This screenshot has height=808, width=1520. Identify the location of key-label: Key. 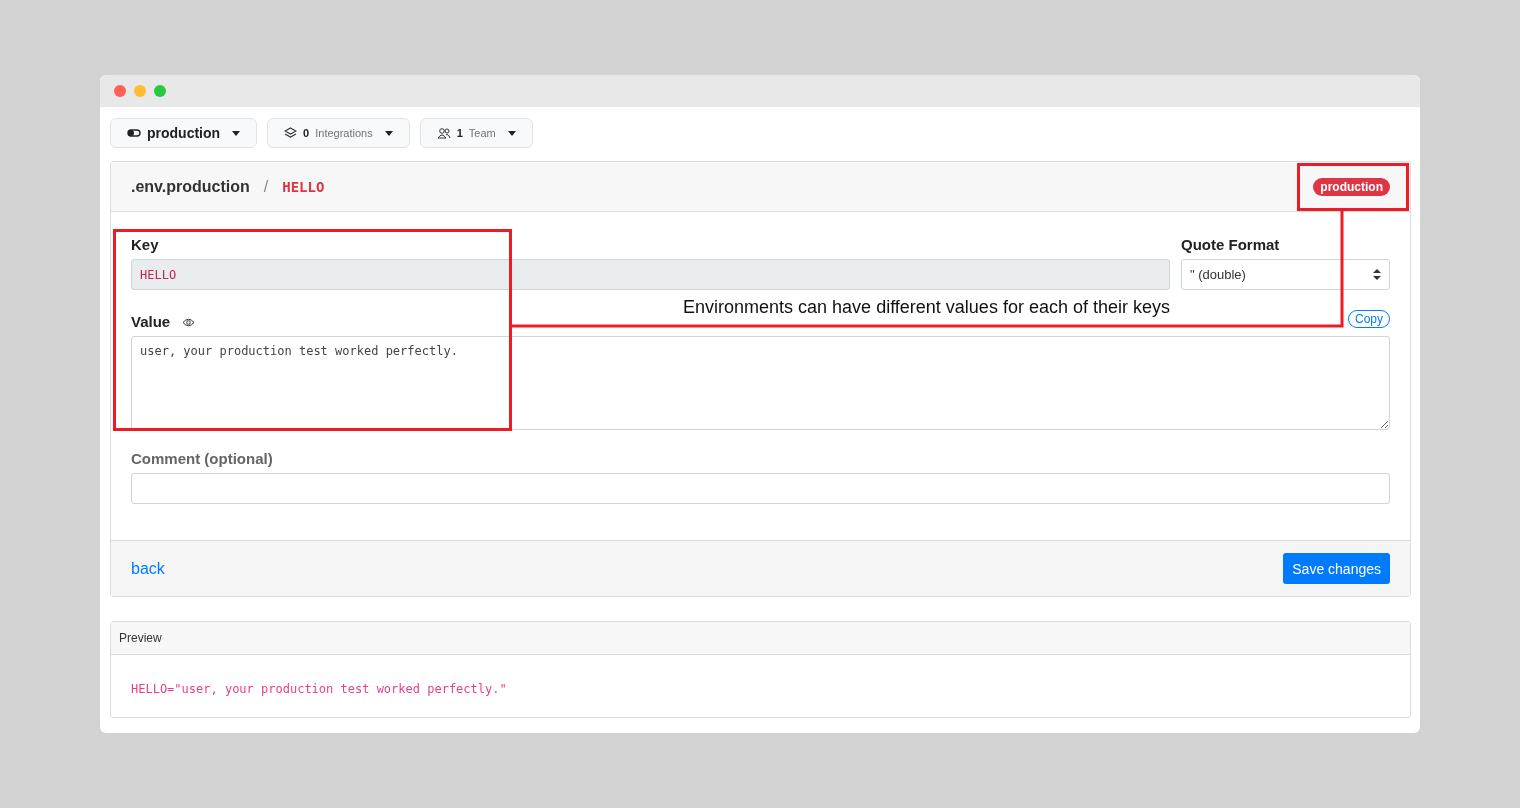
(145, 244).